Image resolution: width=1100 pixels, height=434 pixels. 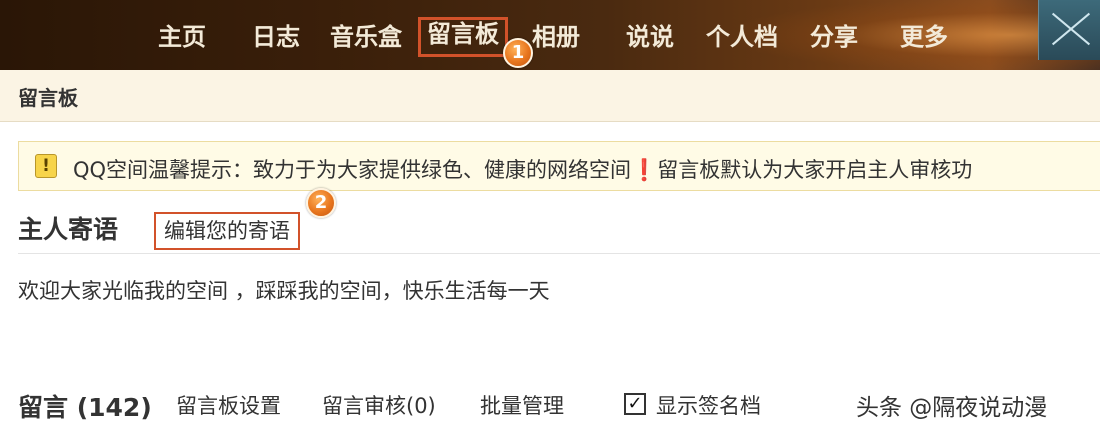 I want to click on nav-item-blog: 日志, so click(x=276, y=37).